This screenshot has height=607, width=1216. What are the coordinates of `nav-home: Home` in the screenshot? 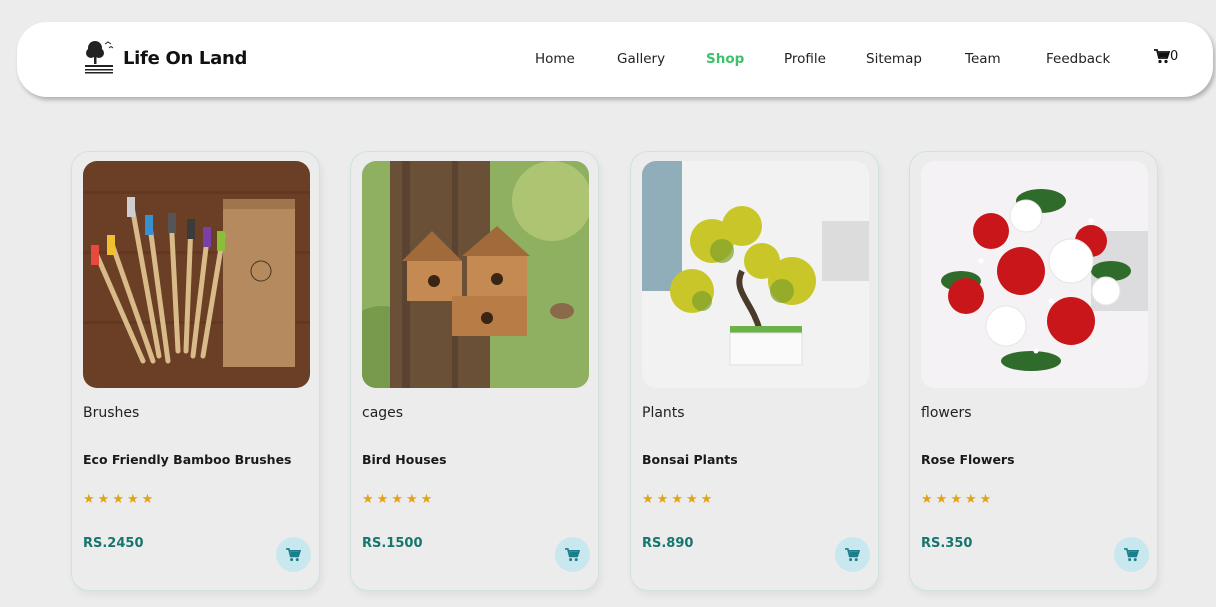 It's located at (555, 59).